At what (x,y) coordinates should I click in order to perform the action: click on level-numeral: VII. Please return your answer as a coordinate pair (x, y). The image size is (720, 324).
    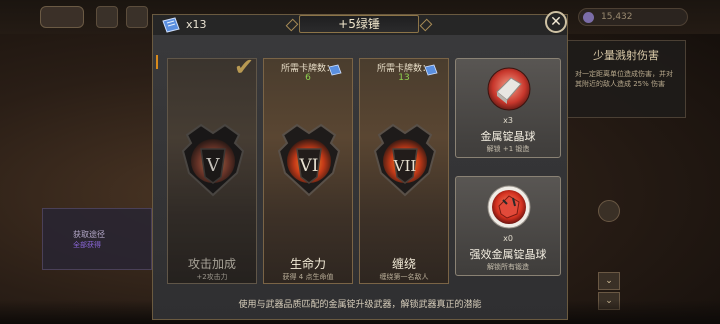
    Looking at the image, I should click on (405, 166).